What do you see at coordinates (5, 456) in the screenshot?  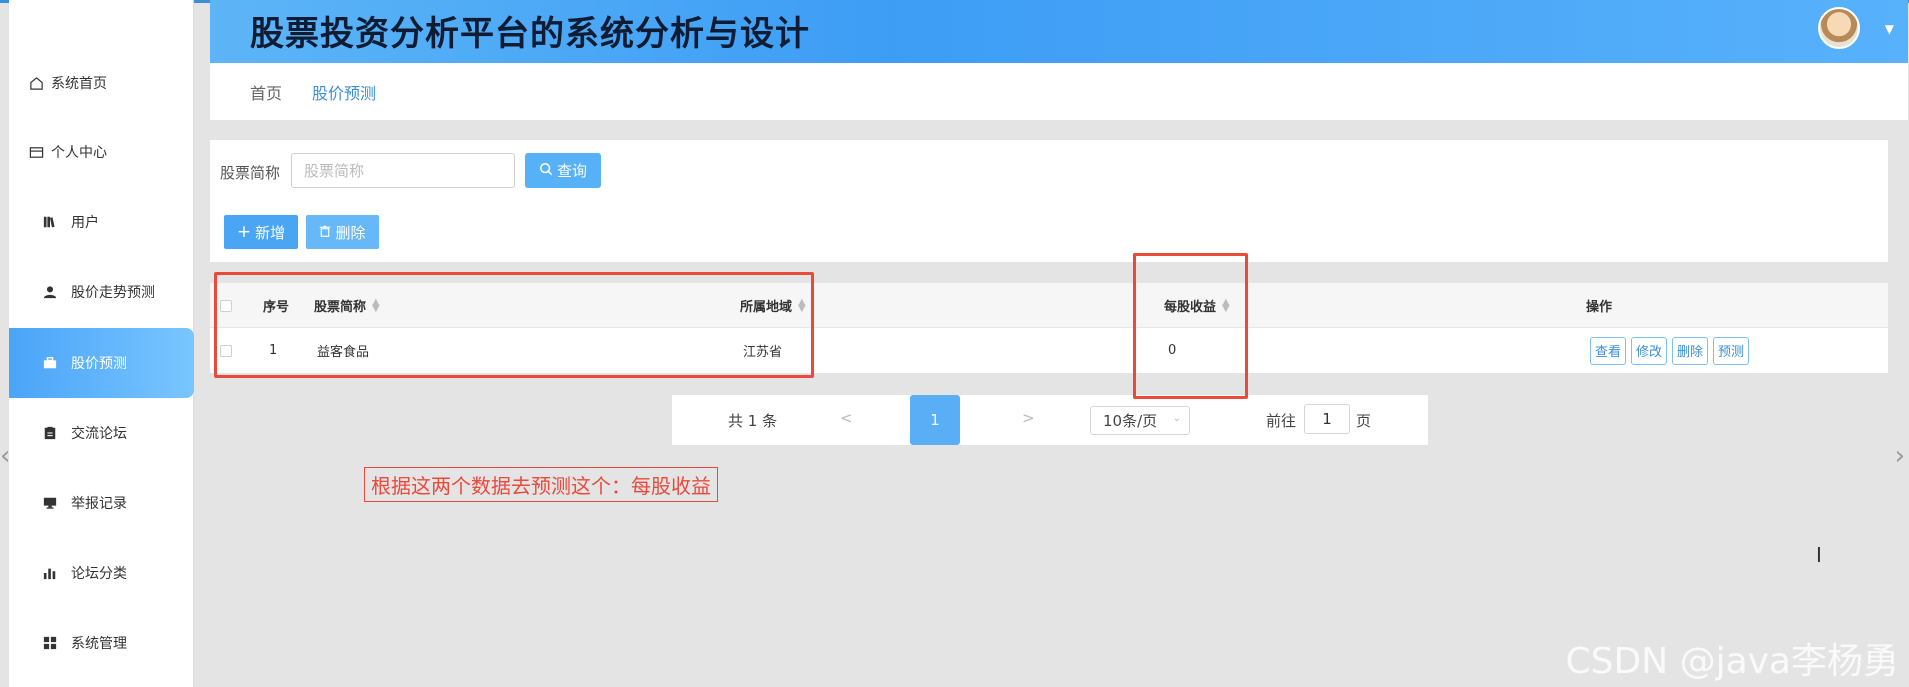 I see `chevron-left-icon: ‹` at bounding box center [5, 456].